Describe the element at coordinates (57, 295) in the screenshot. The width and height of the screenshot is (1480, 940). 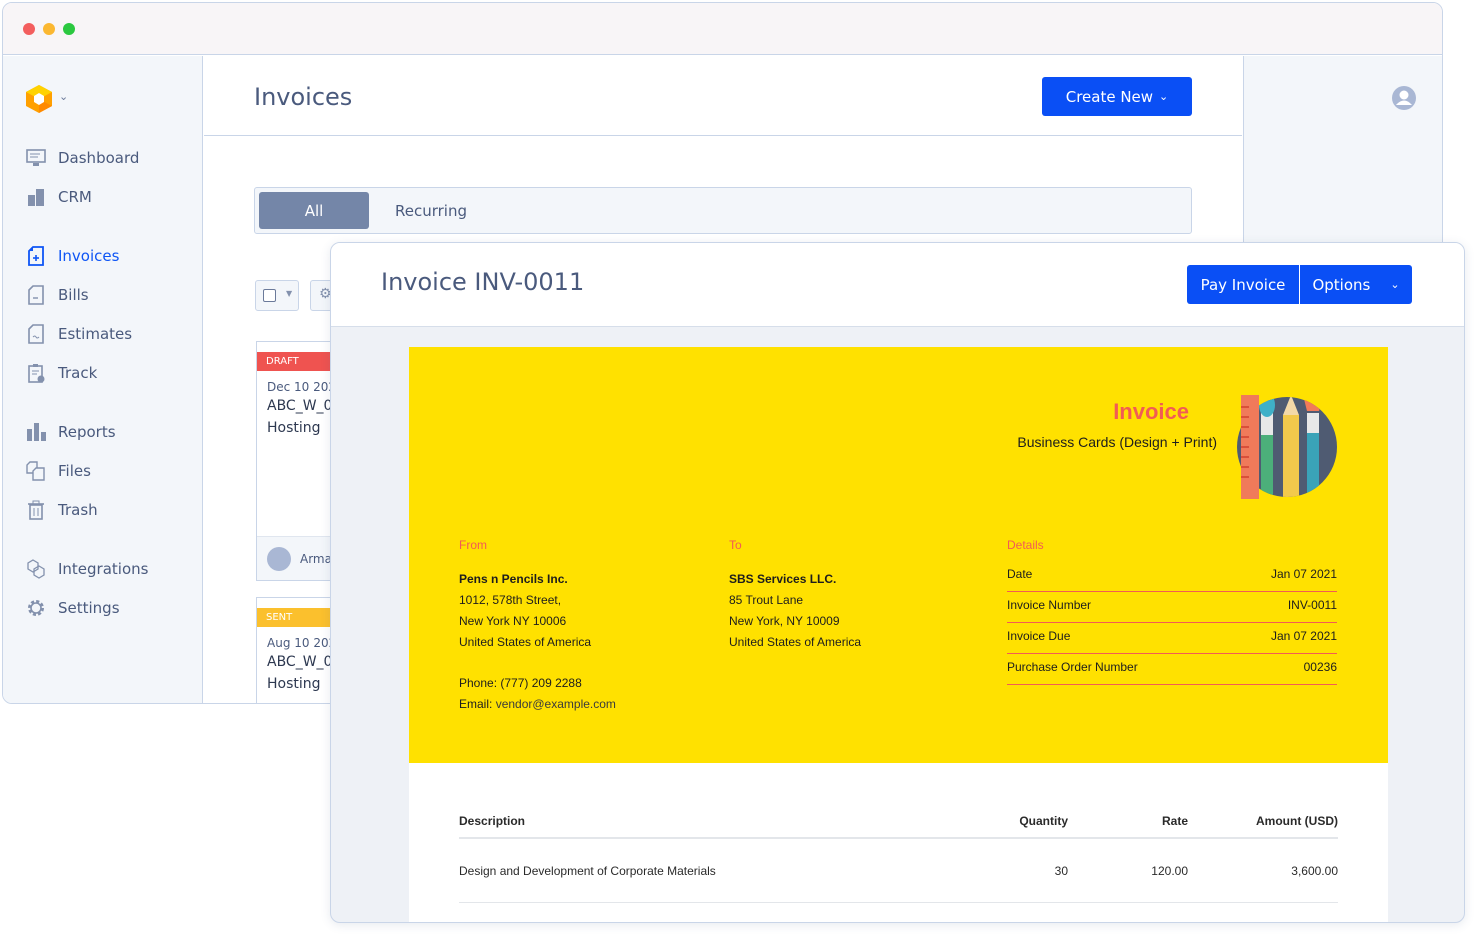
I see `sidebar-item-bills: Bills` at that location.